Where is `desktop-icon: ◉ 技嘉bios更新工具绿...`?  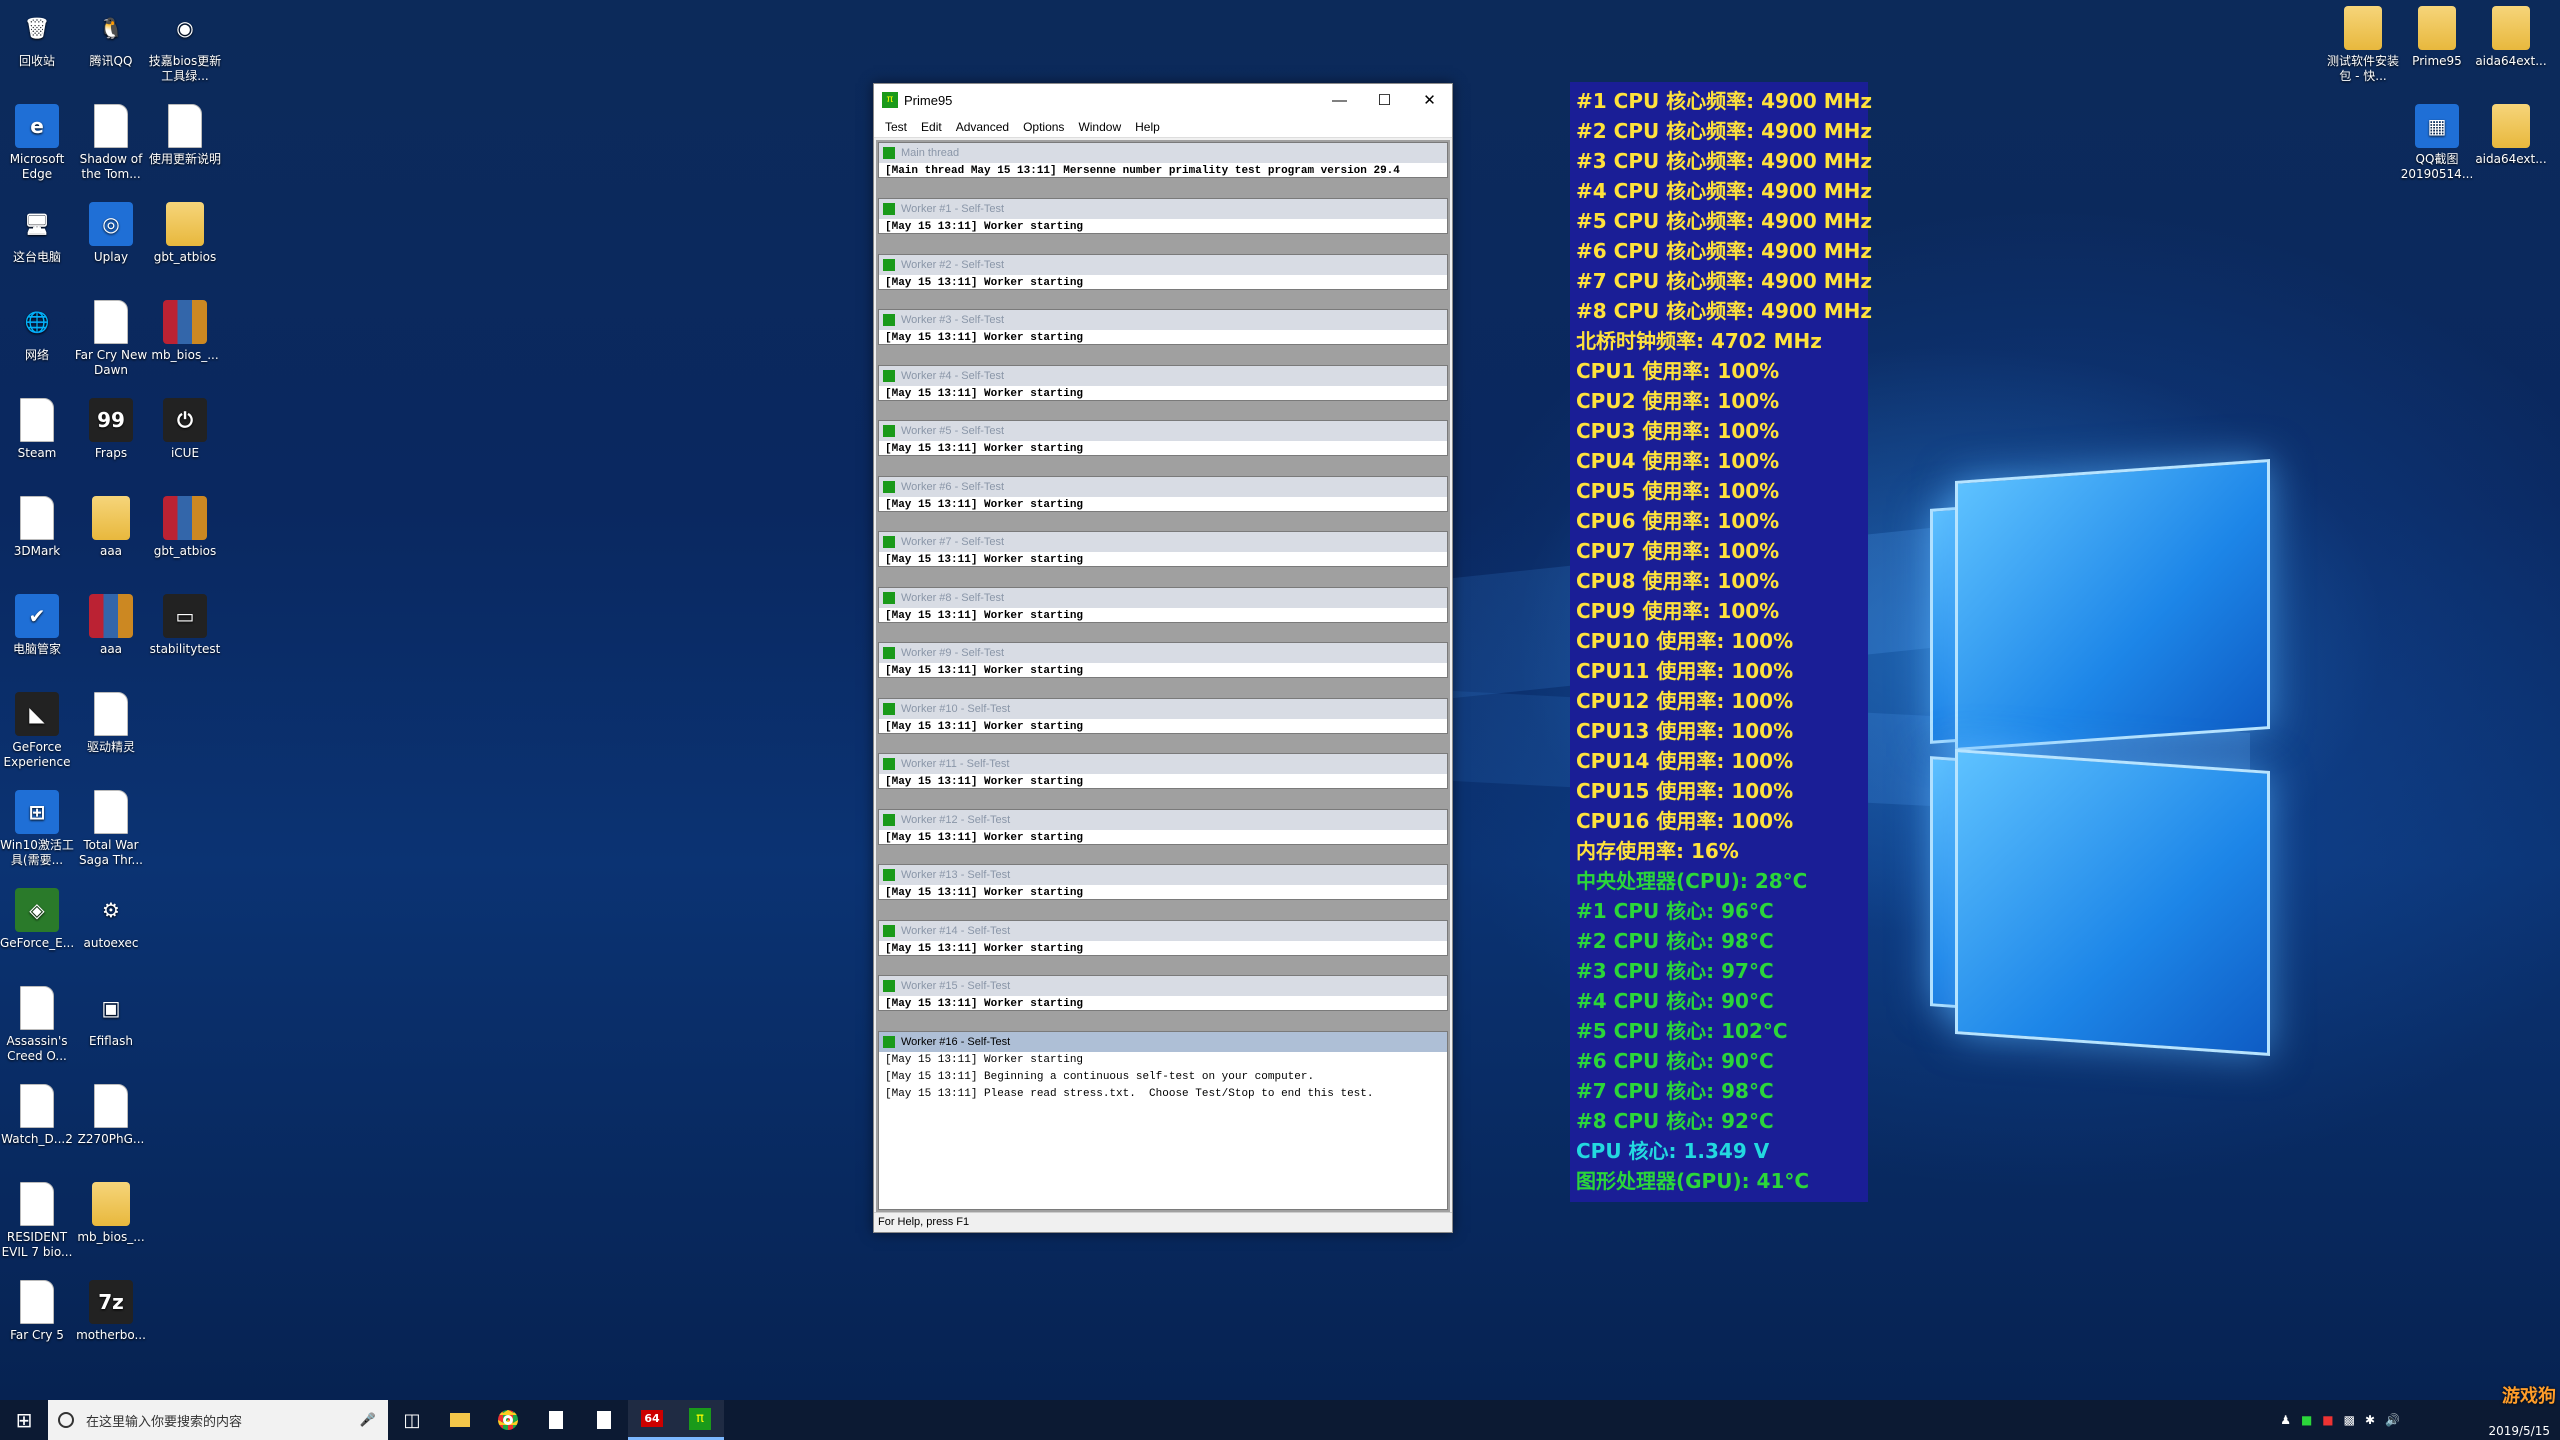
desktop-icon: ◉ 技嘉bios更新工具绿... is located at coordinates (185, 45).